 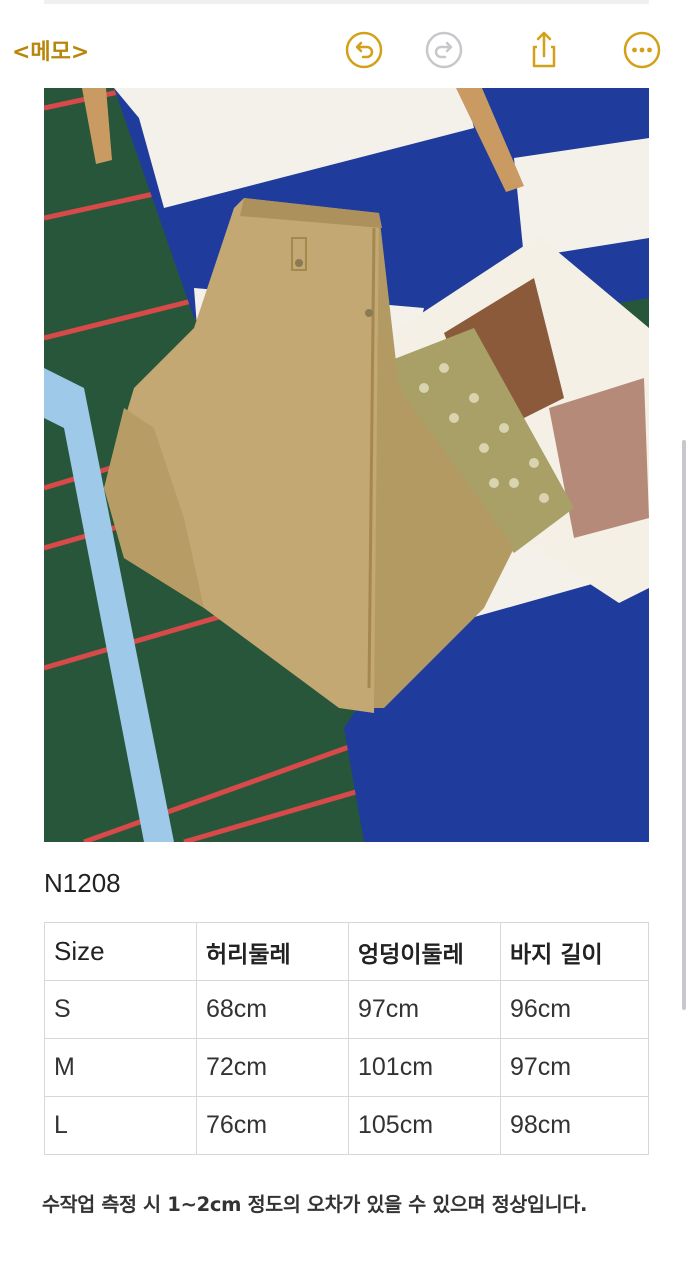 I want to click on table-cell: 68cm, so click(x=272, y=1009).